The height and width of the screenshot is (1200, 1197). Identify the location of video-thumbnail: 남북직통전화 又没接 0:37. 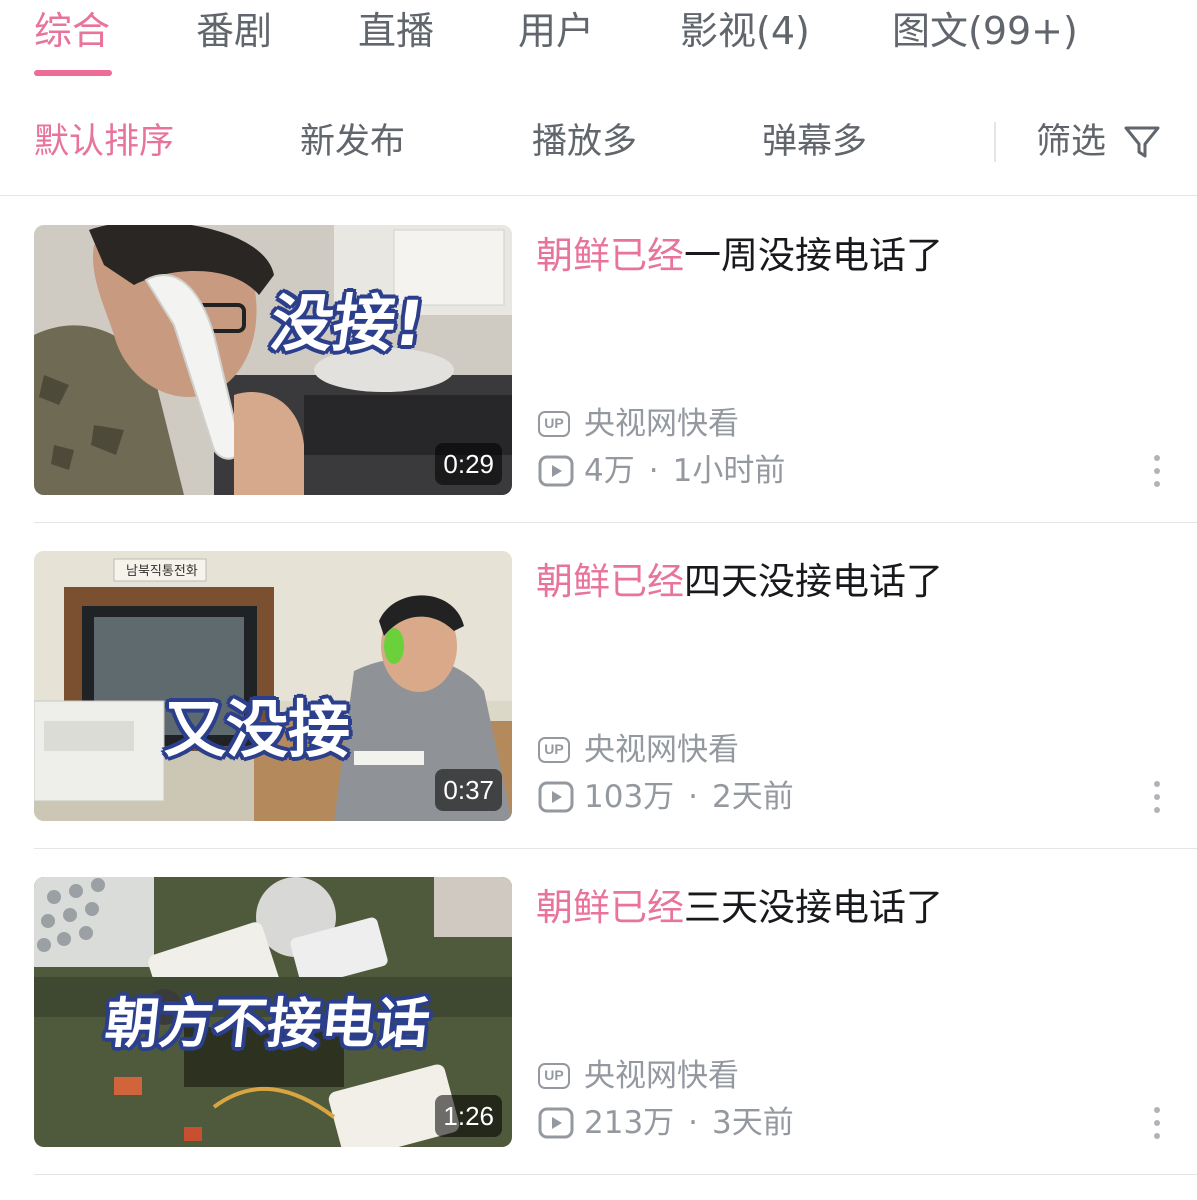
(273, 686).